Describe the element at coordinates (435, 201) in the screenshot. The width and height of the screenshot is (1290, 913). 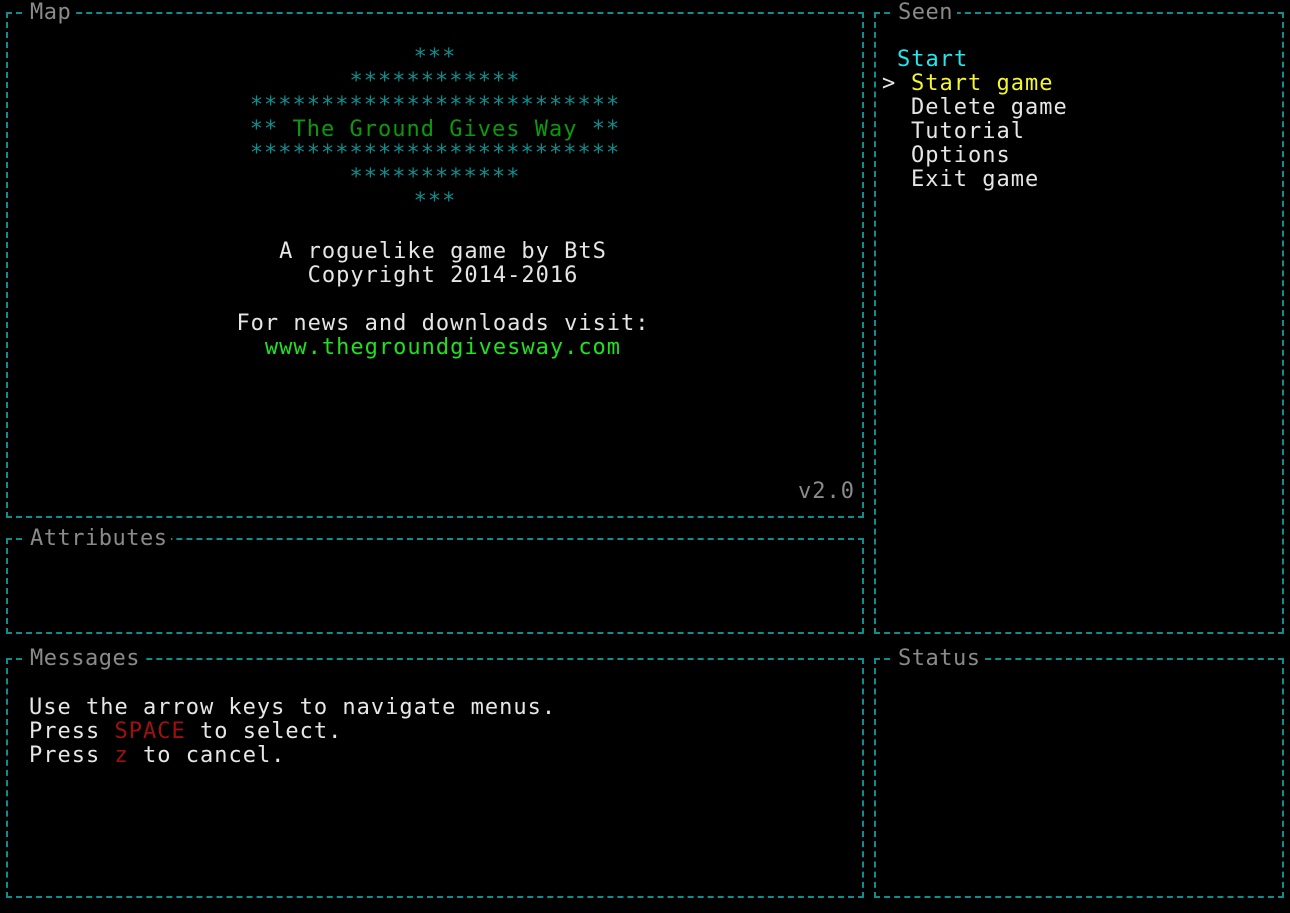
I see `banner-stars-6: ***` at that location.